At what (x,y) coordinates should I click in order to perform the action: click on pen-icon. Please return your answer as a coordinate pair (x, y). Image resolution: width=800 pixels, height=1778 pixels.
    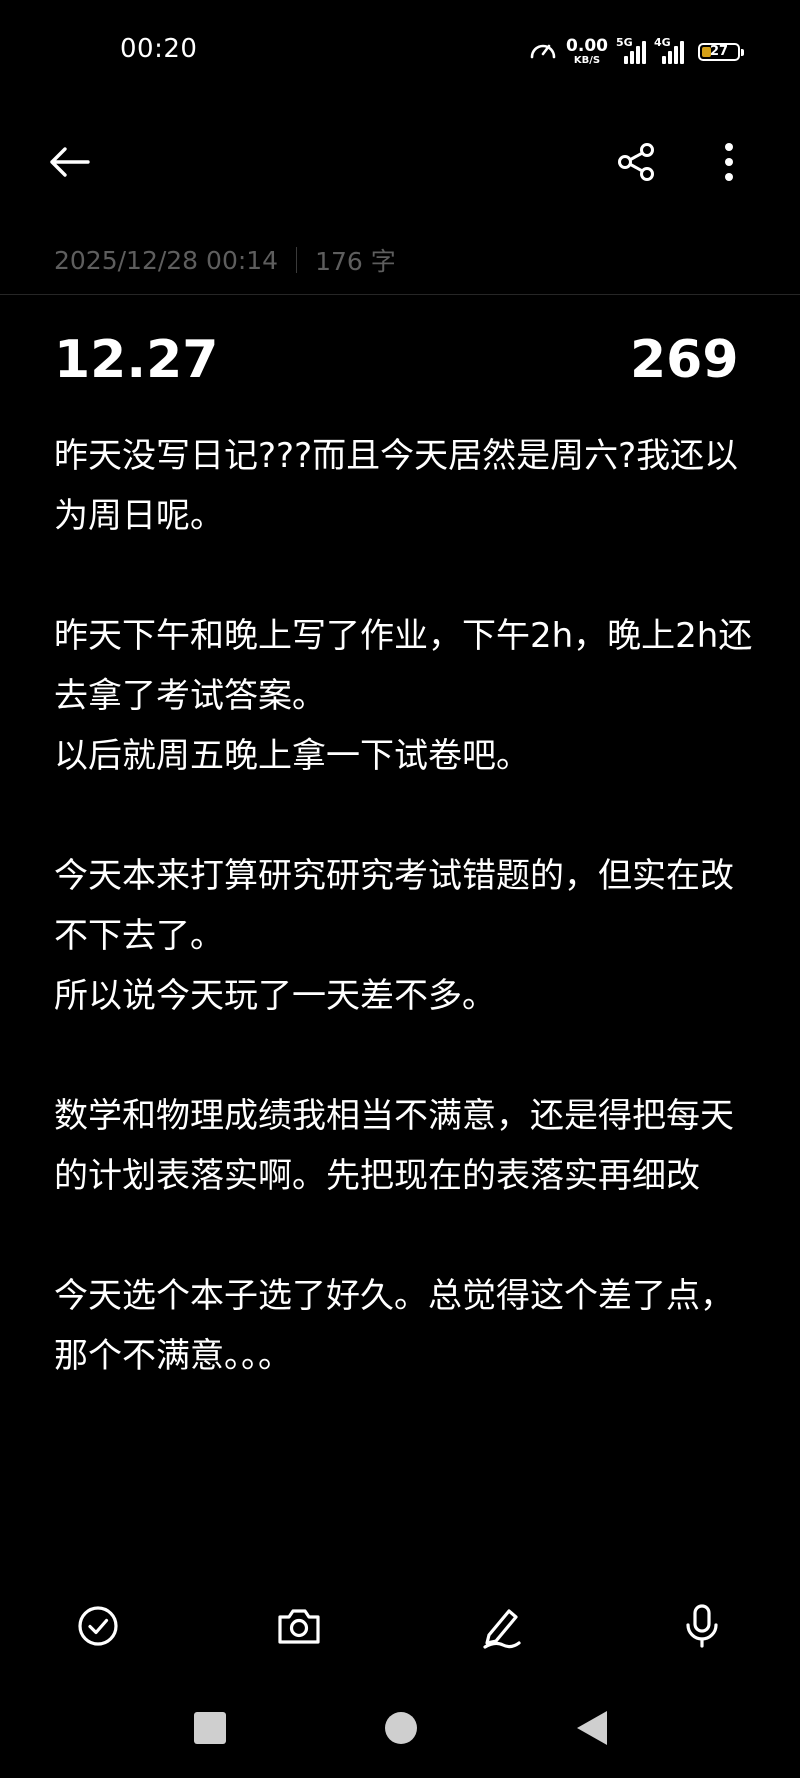
    Looking at the image, I should click on (501, 1628).